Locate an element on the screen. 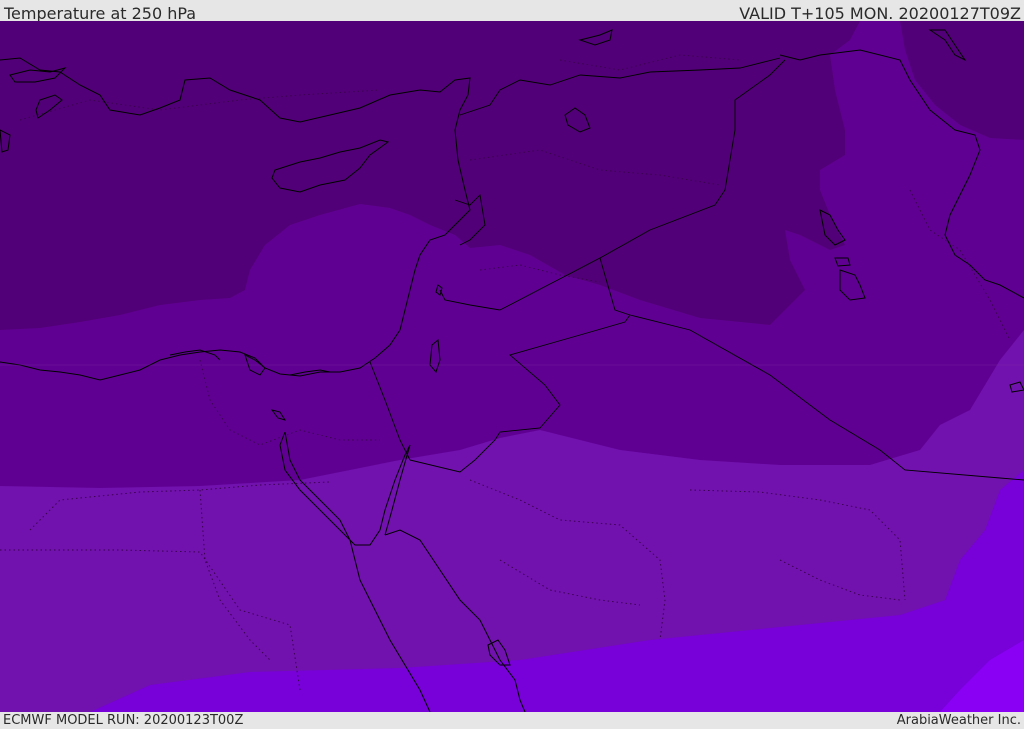  credit-label: ArabiaWeather Inc. is located at coordinates (958, 720).